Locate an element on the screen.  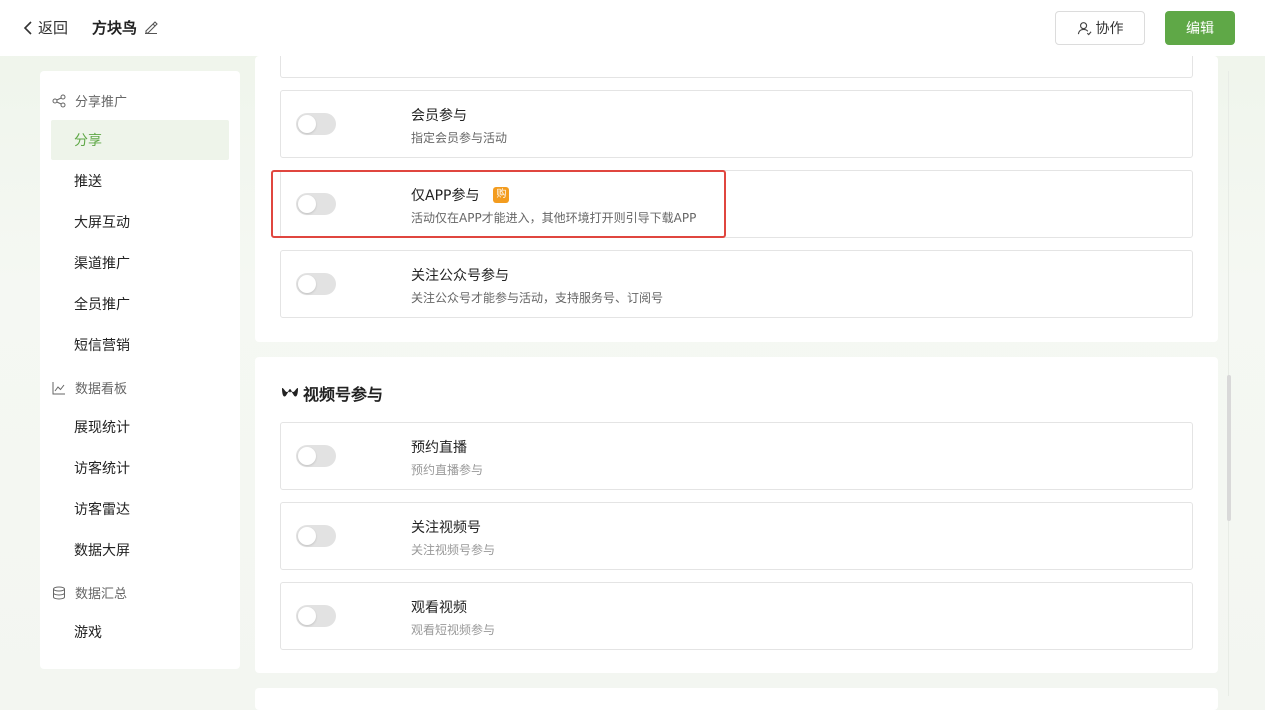
back-label: 返回 is located at coordinates (53, 28).